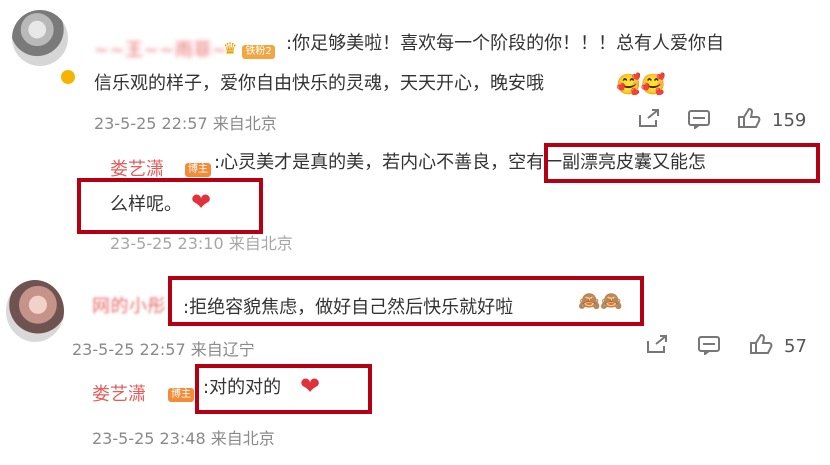 This screenshot has height=465, width=830. I want to click on fan-badge: 铁粉2, so click(258, 52).